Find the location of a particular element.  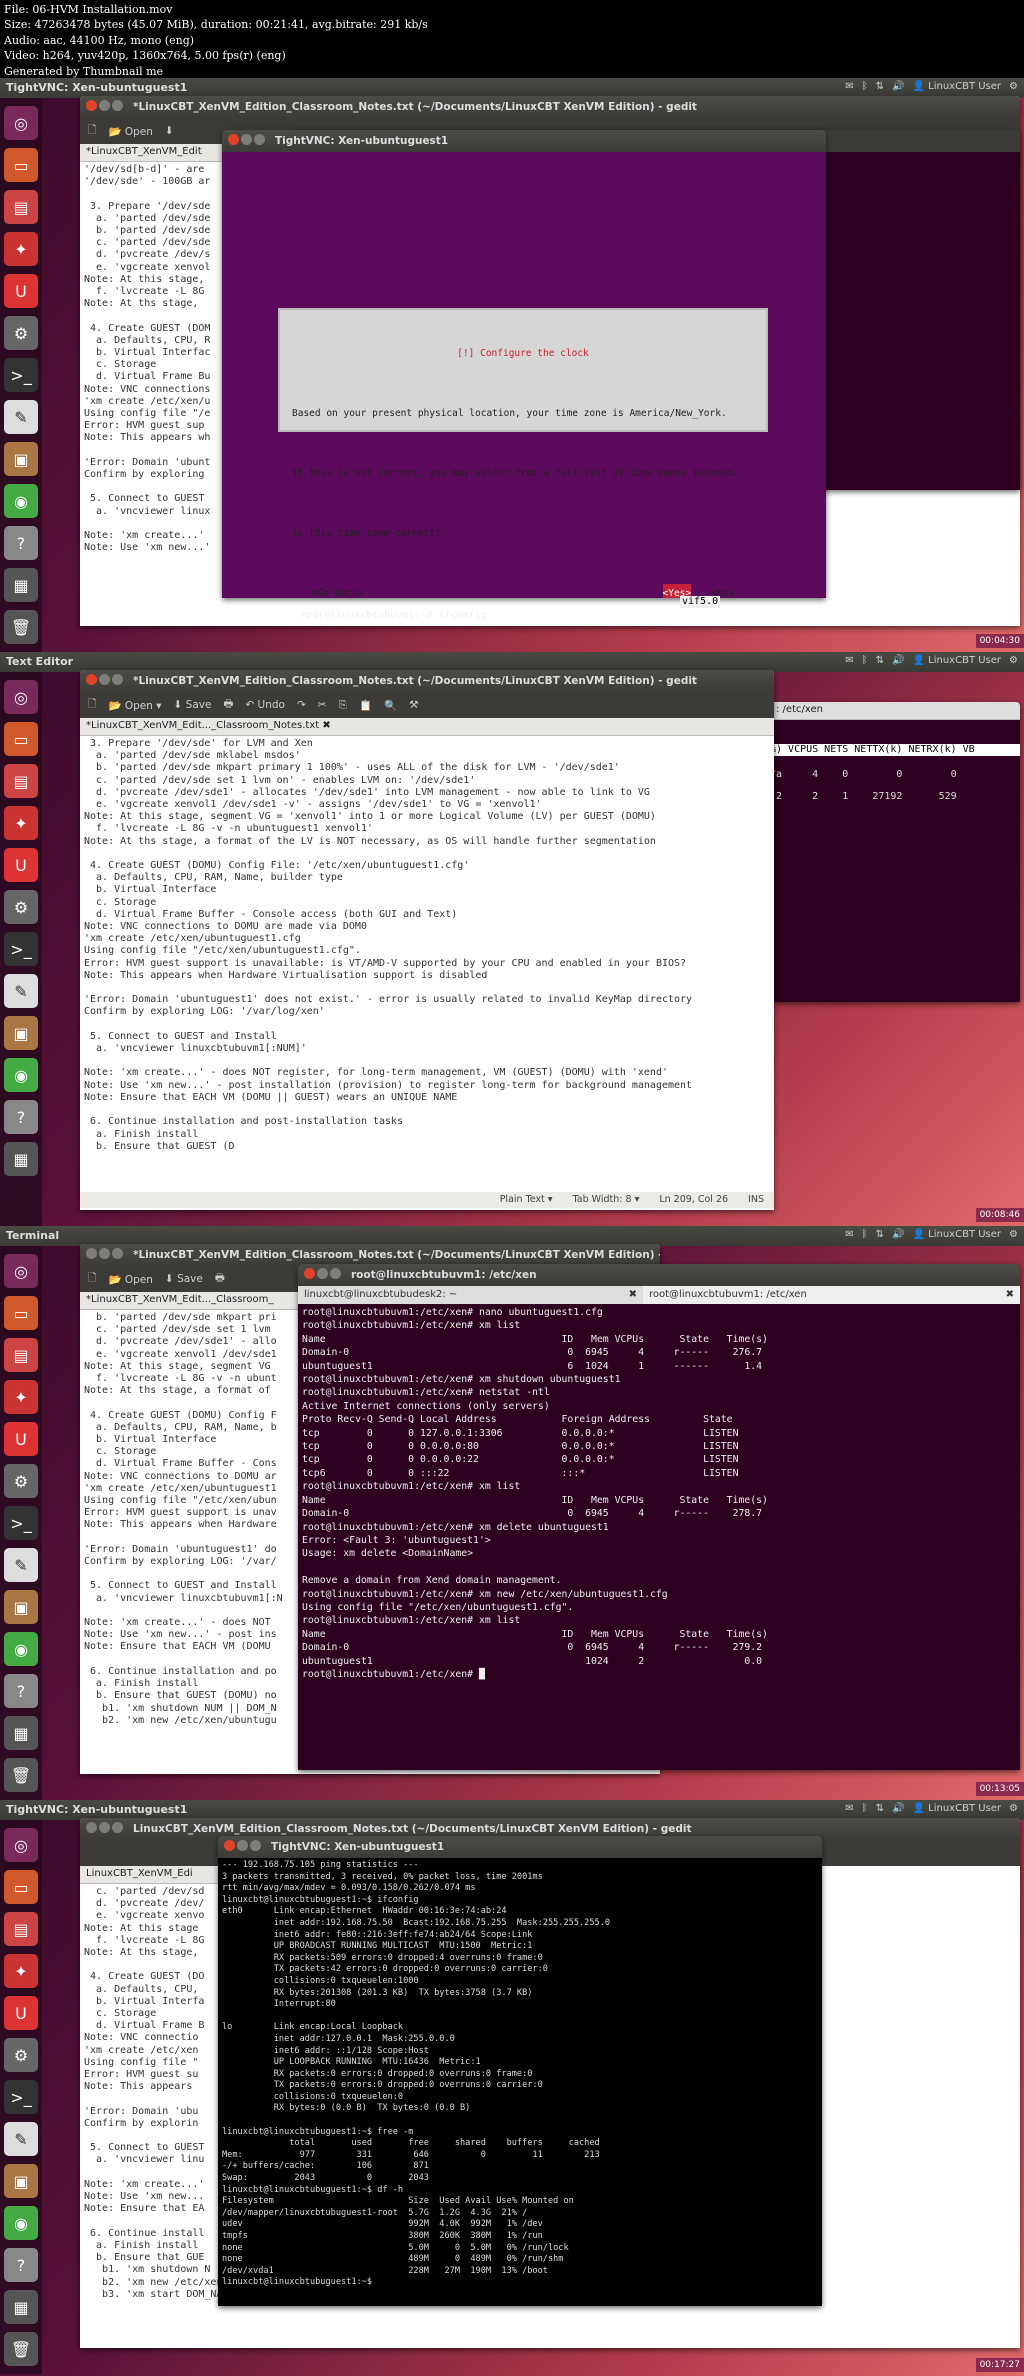

open-button: 📂 Open is located at coordinates (130, 1279).